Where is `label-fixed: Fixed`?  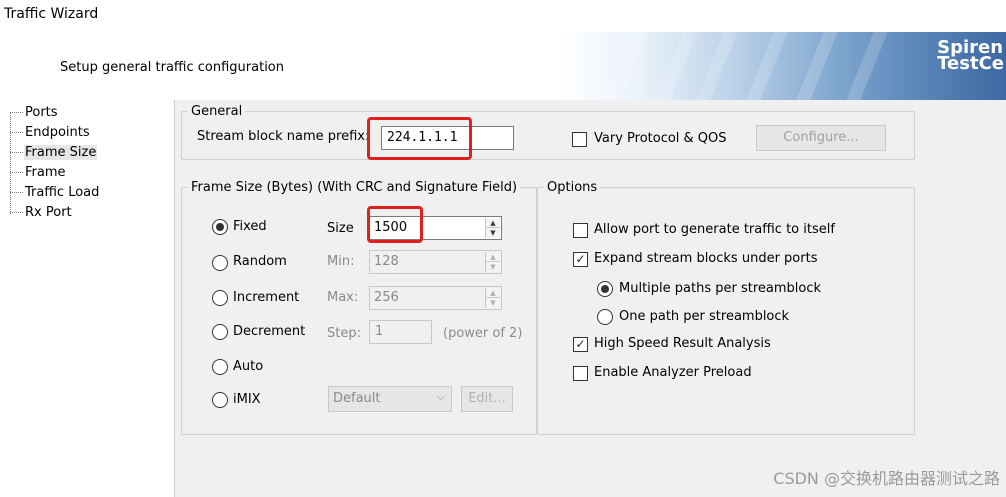 label-fixed: Fixed is located at coordinates (250, 226).